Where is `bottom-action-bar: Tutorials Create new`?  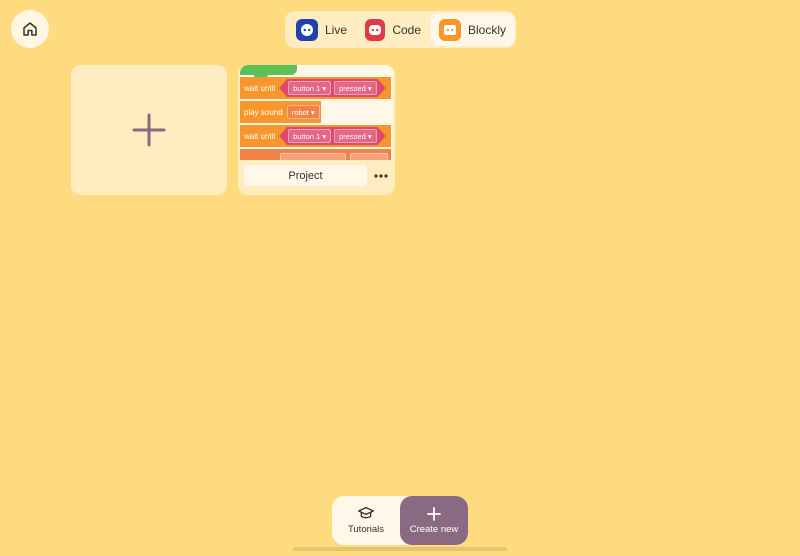 bottom-action-bar: Tutorials Create new is located at coordinates (400, 520).